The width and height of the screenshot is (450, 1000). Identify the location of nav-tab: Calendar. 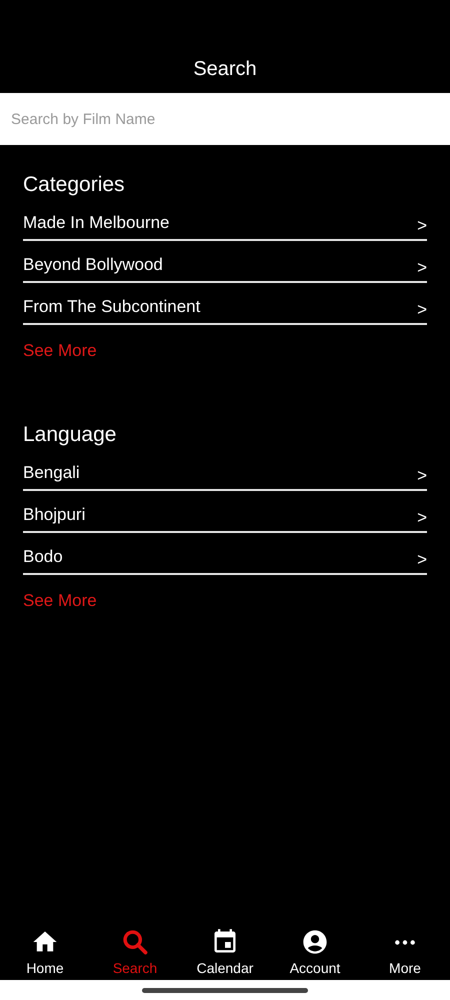
(225, 950).